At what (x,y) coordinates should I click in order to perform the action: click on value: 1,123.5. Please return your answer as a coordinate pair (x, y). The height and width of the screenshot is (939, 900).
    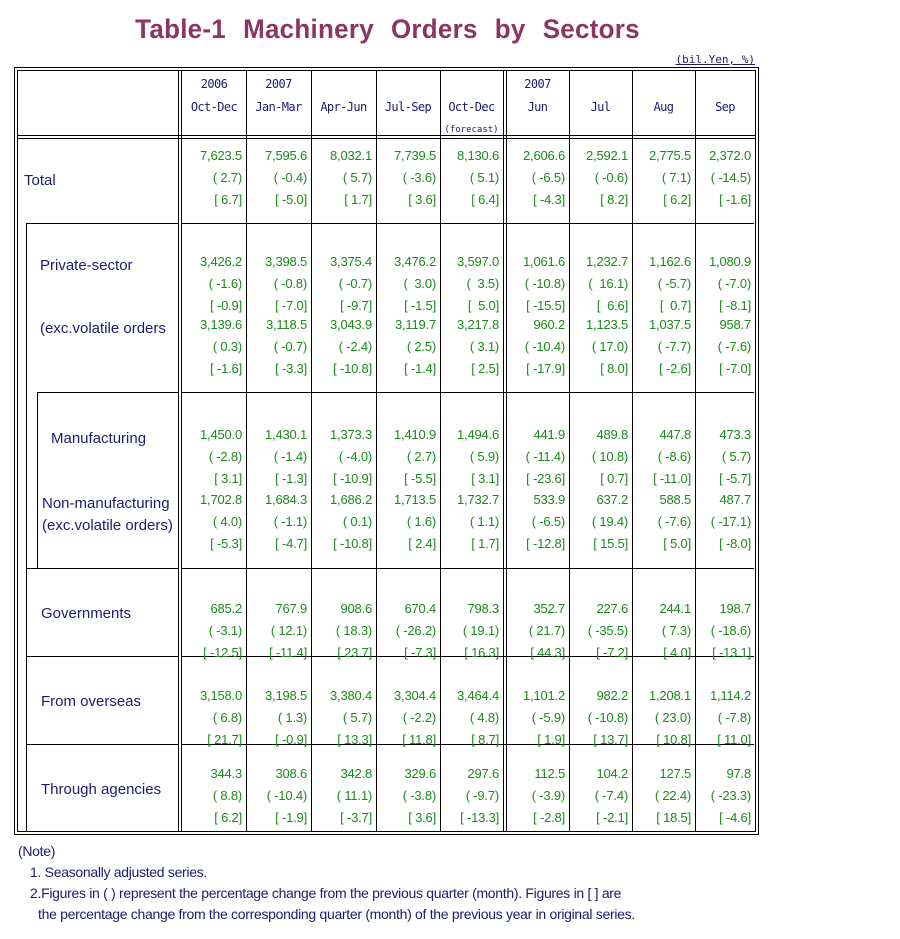
    Looking at the image, I should click on (607, 324).